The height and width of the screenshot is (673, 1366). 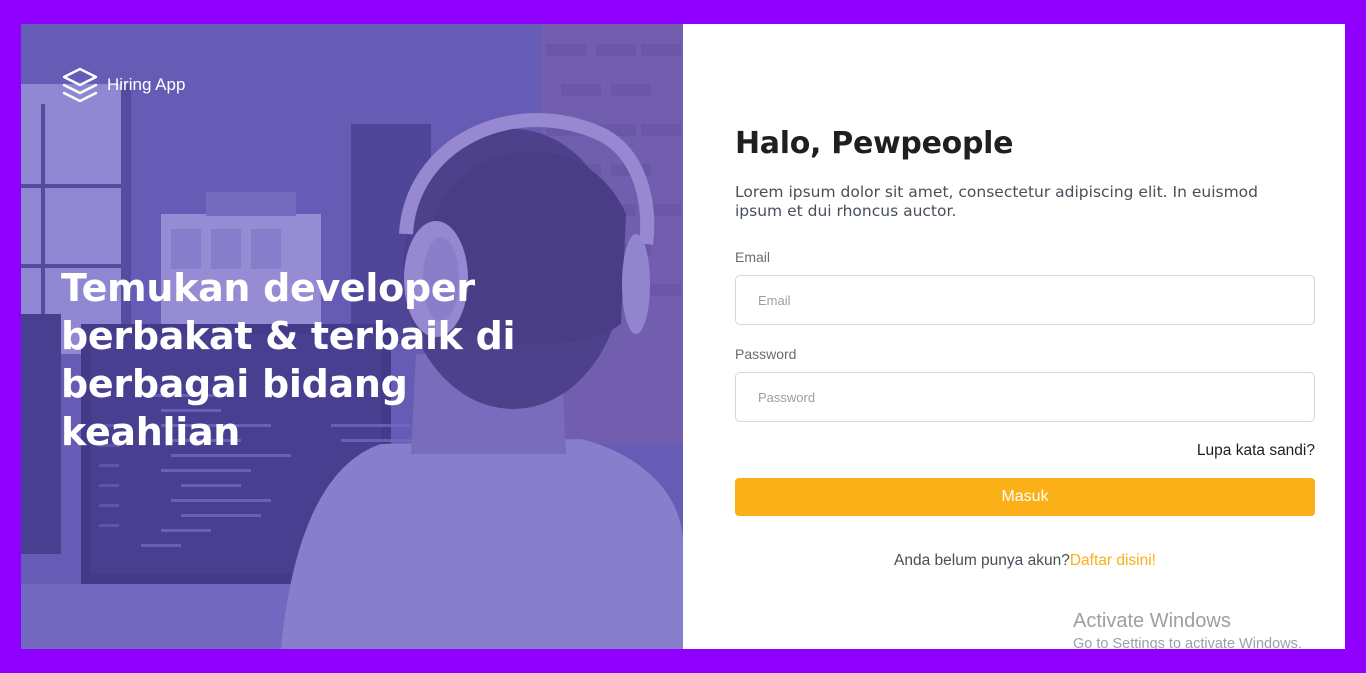 I want to click on watermark-subtitle: Go to Settings to activate Windows., so click(x=1187, y=642).